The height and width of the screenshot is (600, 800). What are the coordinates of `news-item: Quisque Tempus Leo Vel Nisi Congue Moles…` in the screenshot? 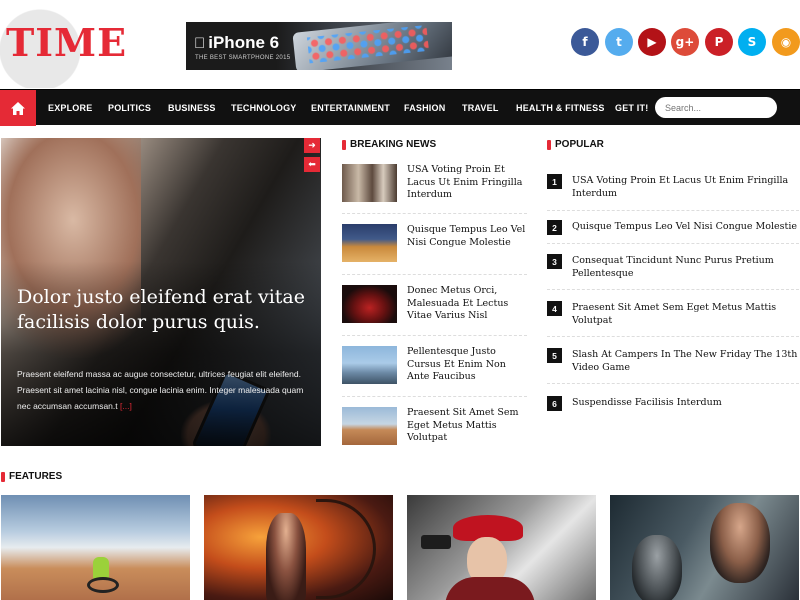 It's located at (434, 249).